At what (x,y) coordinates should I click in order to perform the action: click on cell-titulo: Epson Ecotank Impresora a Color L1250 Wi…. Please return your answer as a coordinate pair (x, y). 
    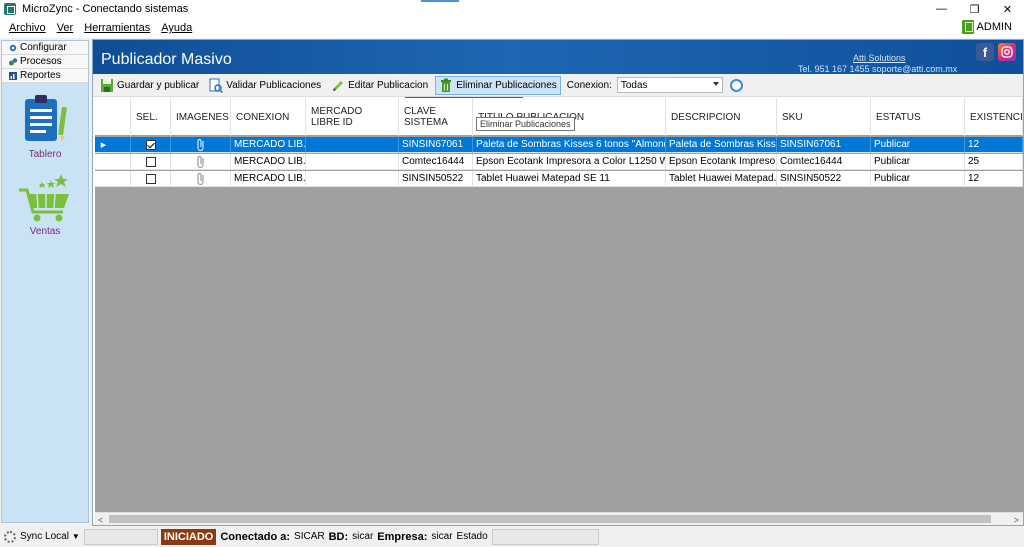
    Looking at the image, I should click on (569, 162).